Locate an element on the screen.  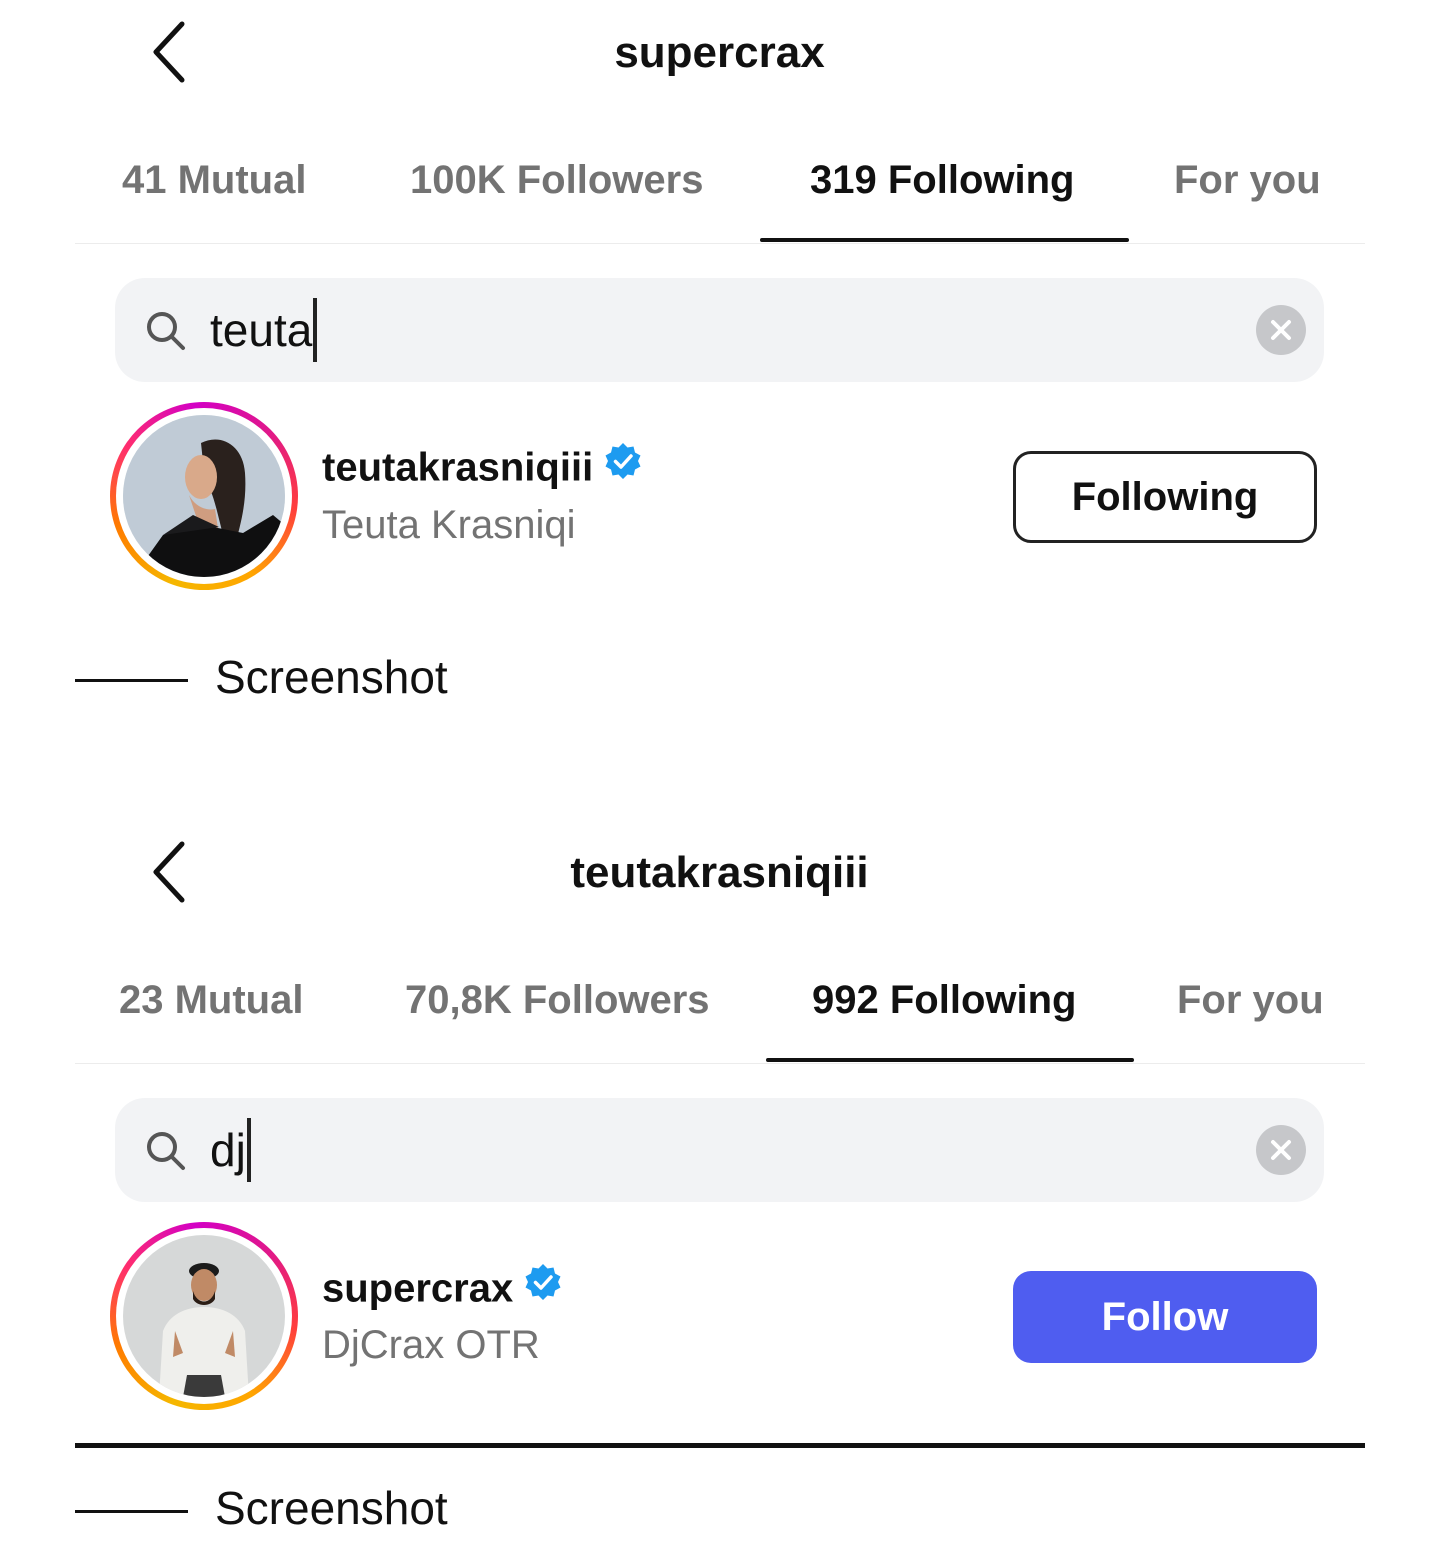
tab-following: 319 Following is located at coordinates (942, 180).